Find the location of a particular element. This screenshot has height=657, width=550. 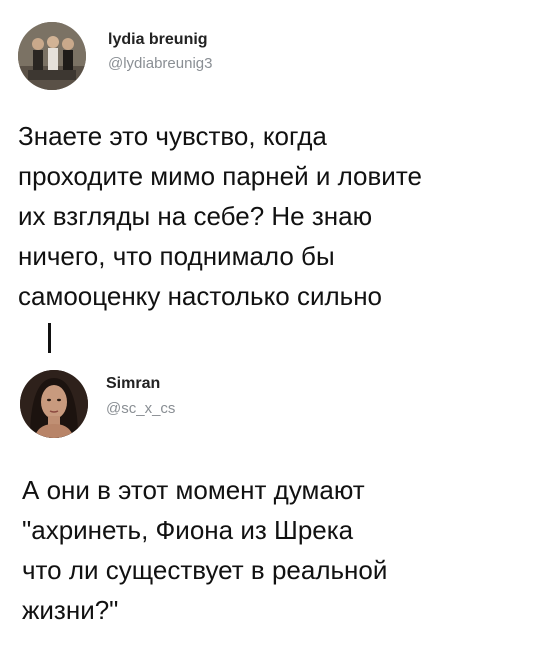

thread-connector is located at coordinates (49, 338).